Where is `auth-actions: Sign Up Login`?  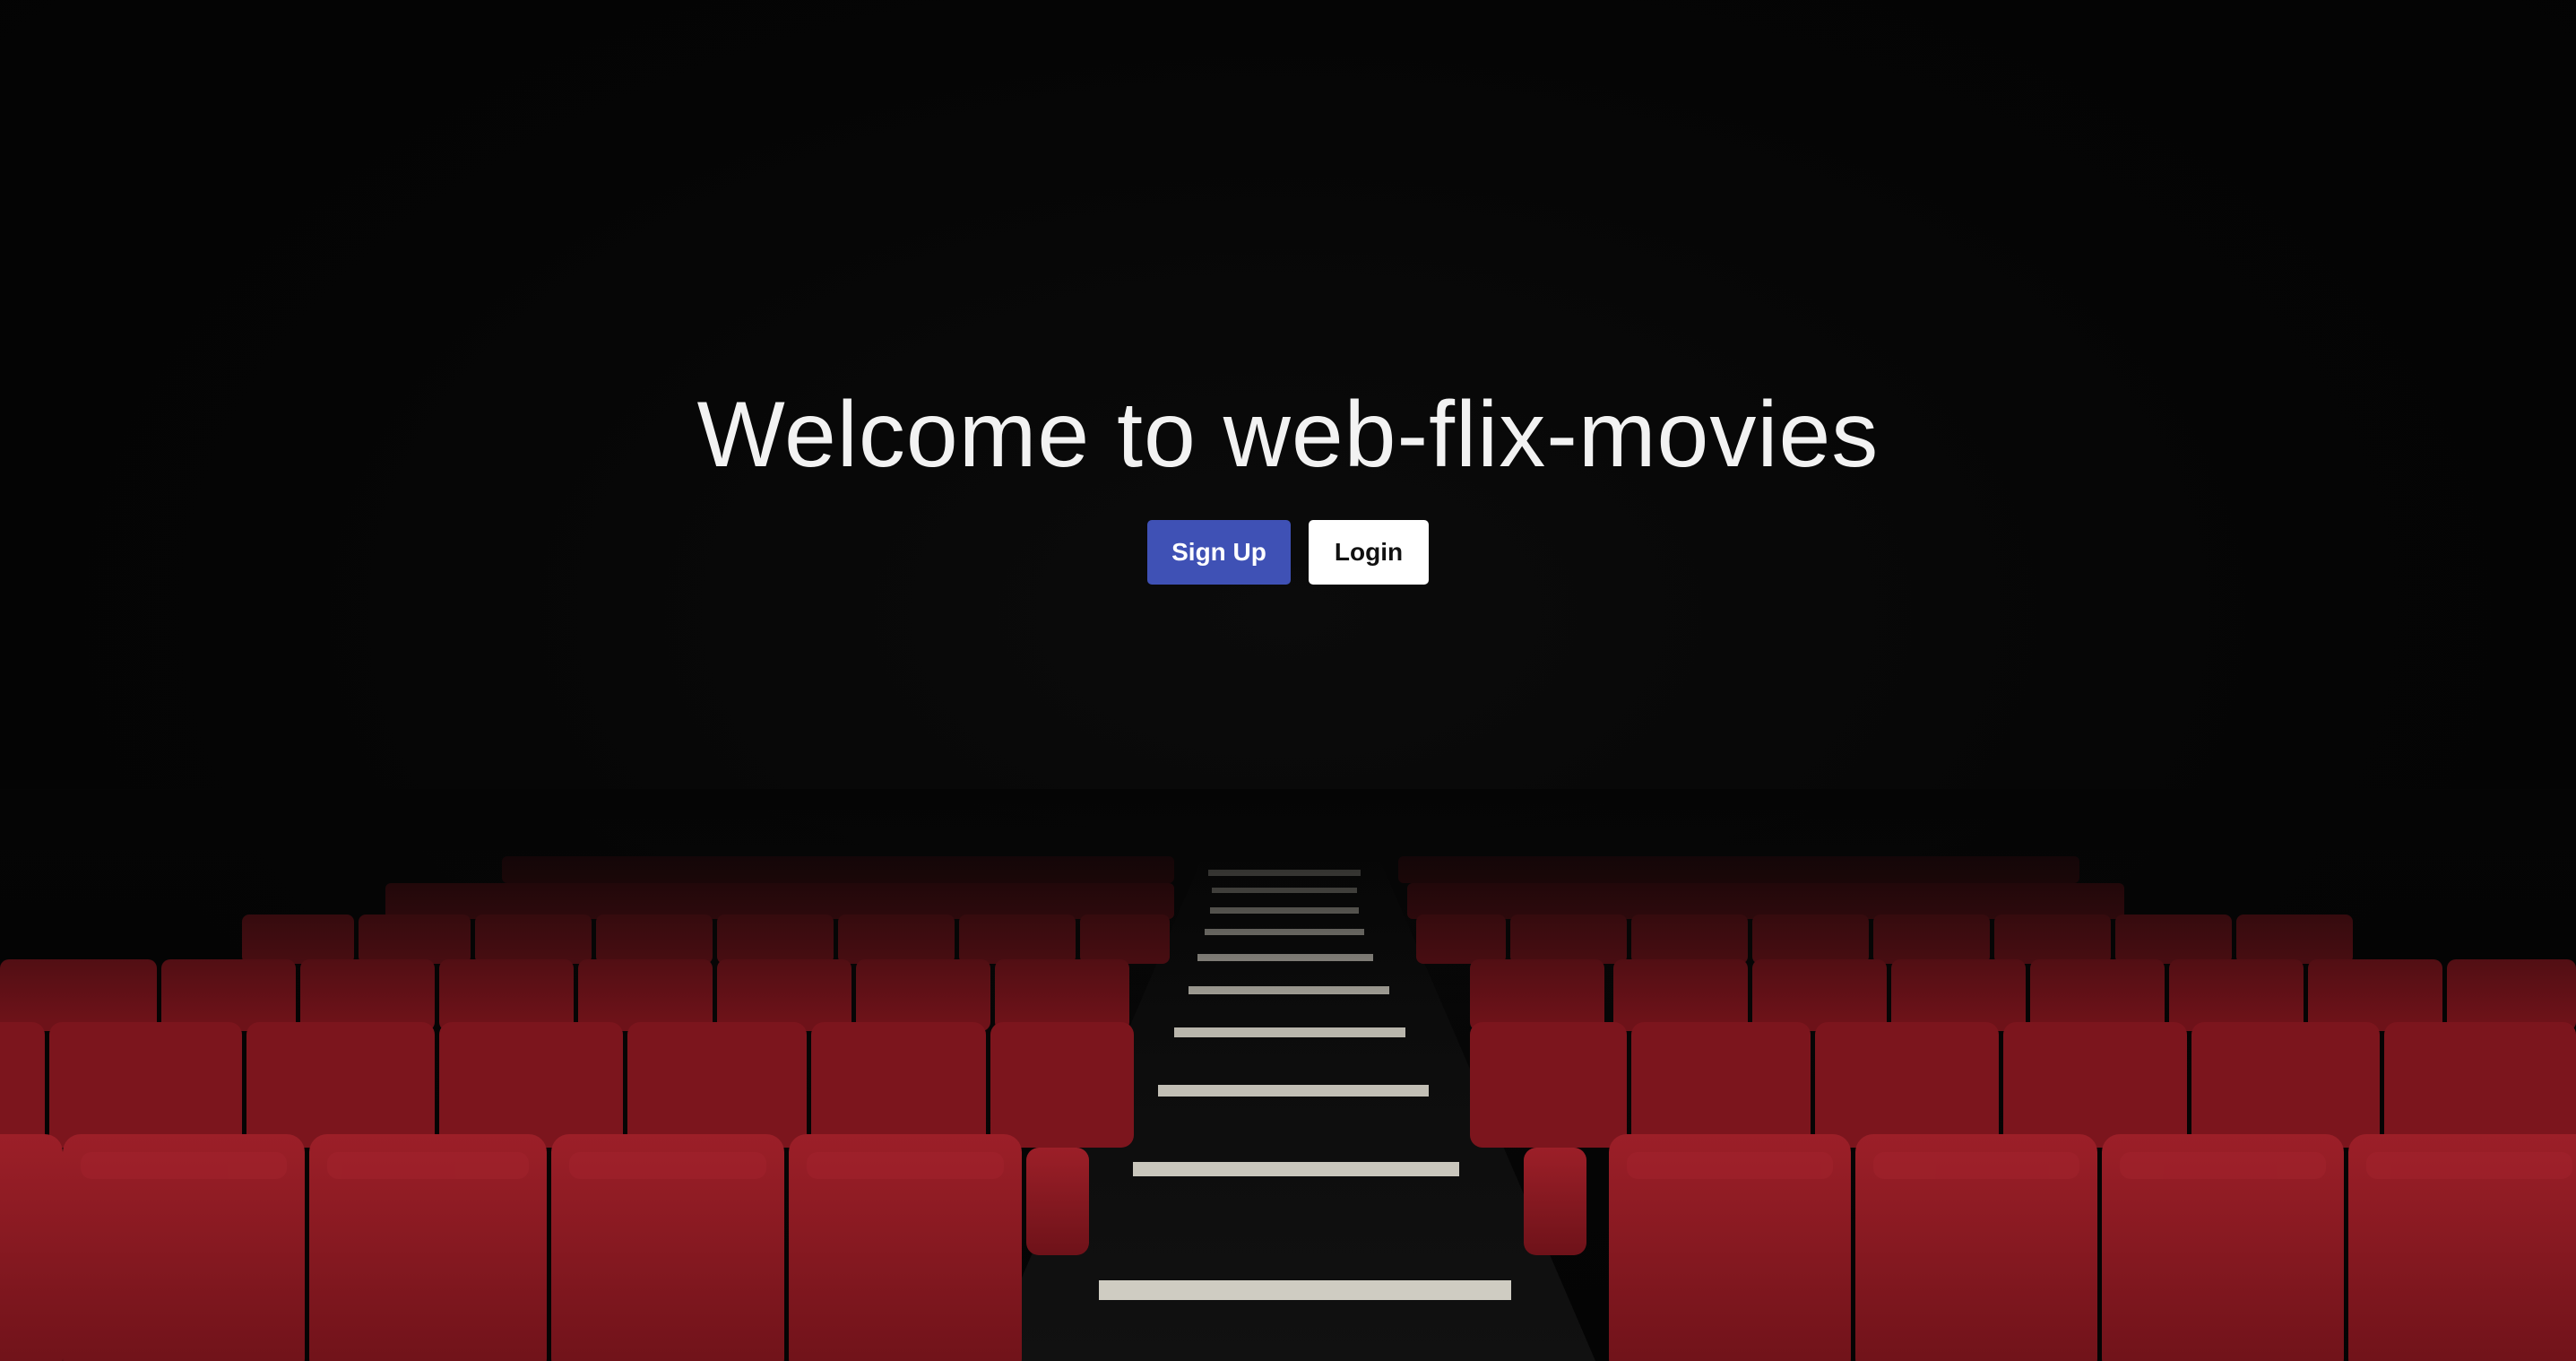
auth-actions: Sign Up Login is located at coordinates (1288, 552).